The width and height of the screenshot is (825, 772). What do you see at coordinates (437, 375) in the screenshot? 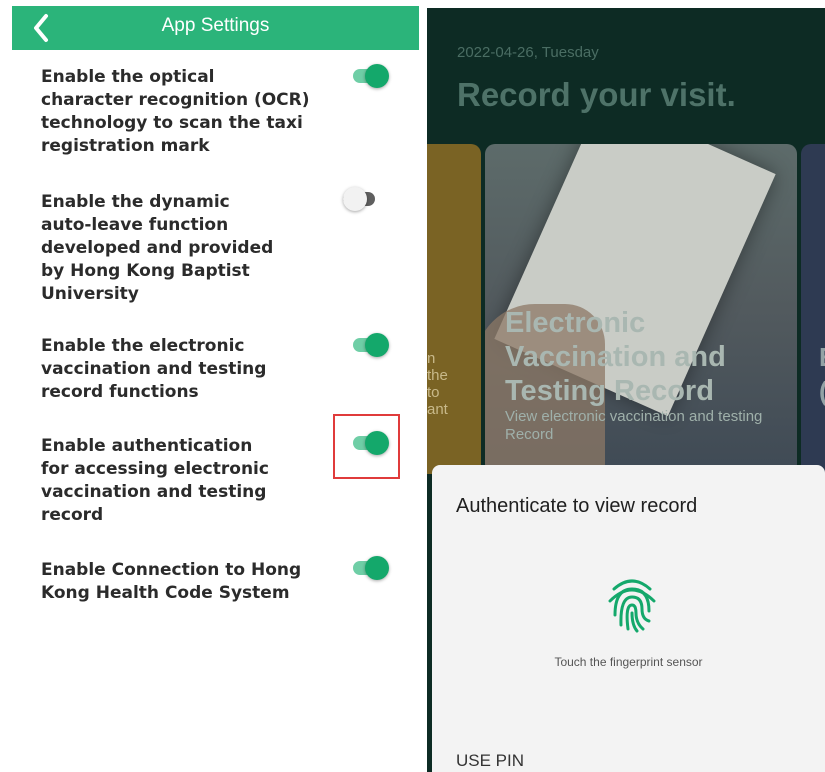
I see `left-card-line: the` at bounding box center [437, 375].